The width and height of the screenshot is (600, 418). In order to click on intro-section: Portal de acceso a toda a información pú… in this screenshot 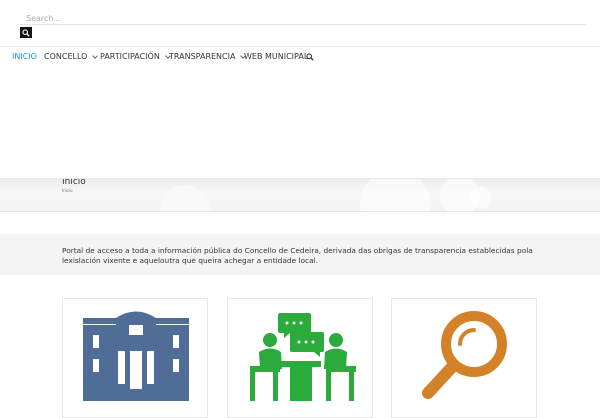, I will do `click(300, 254)`.